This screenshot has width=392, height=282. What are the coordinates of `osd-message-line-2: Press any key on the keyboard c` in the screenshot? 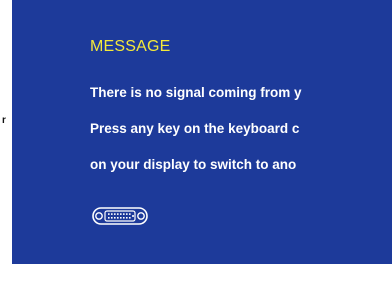 It's located at (195, 128).